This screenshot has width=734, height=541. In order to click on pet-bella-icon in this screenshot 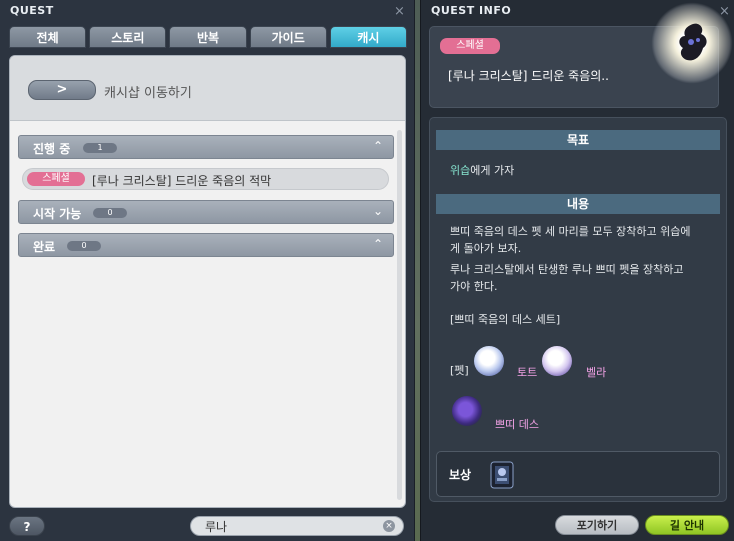, I will do `click(557, 361)`.